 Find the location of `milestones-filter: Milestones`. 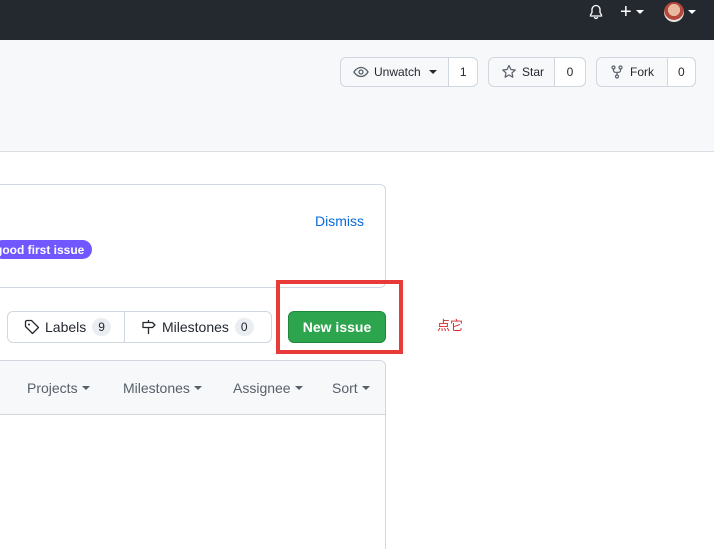

milestones-filter: Milestones is located at coordinates (162, 388).